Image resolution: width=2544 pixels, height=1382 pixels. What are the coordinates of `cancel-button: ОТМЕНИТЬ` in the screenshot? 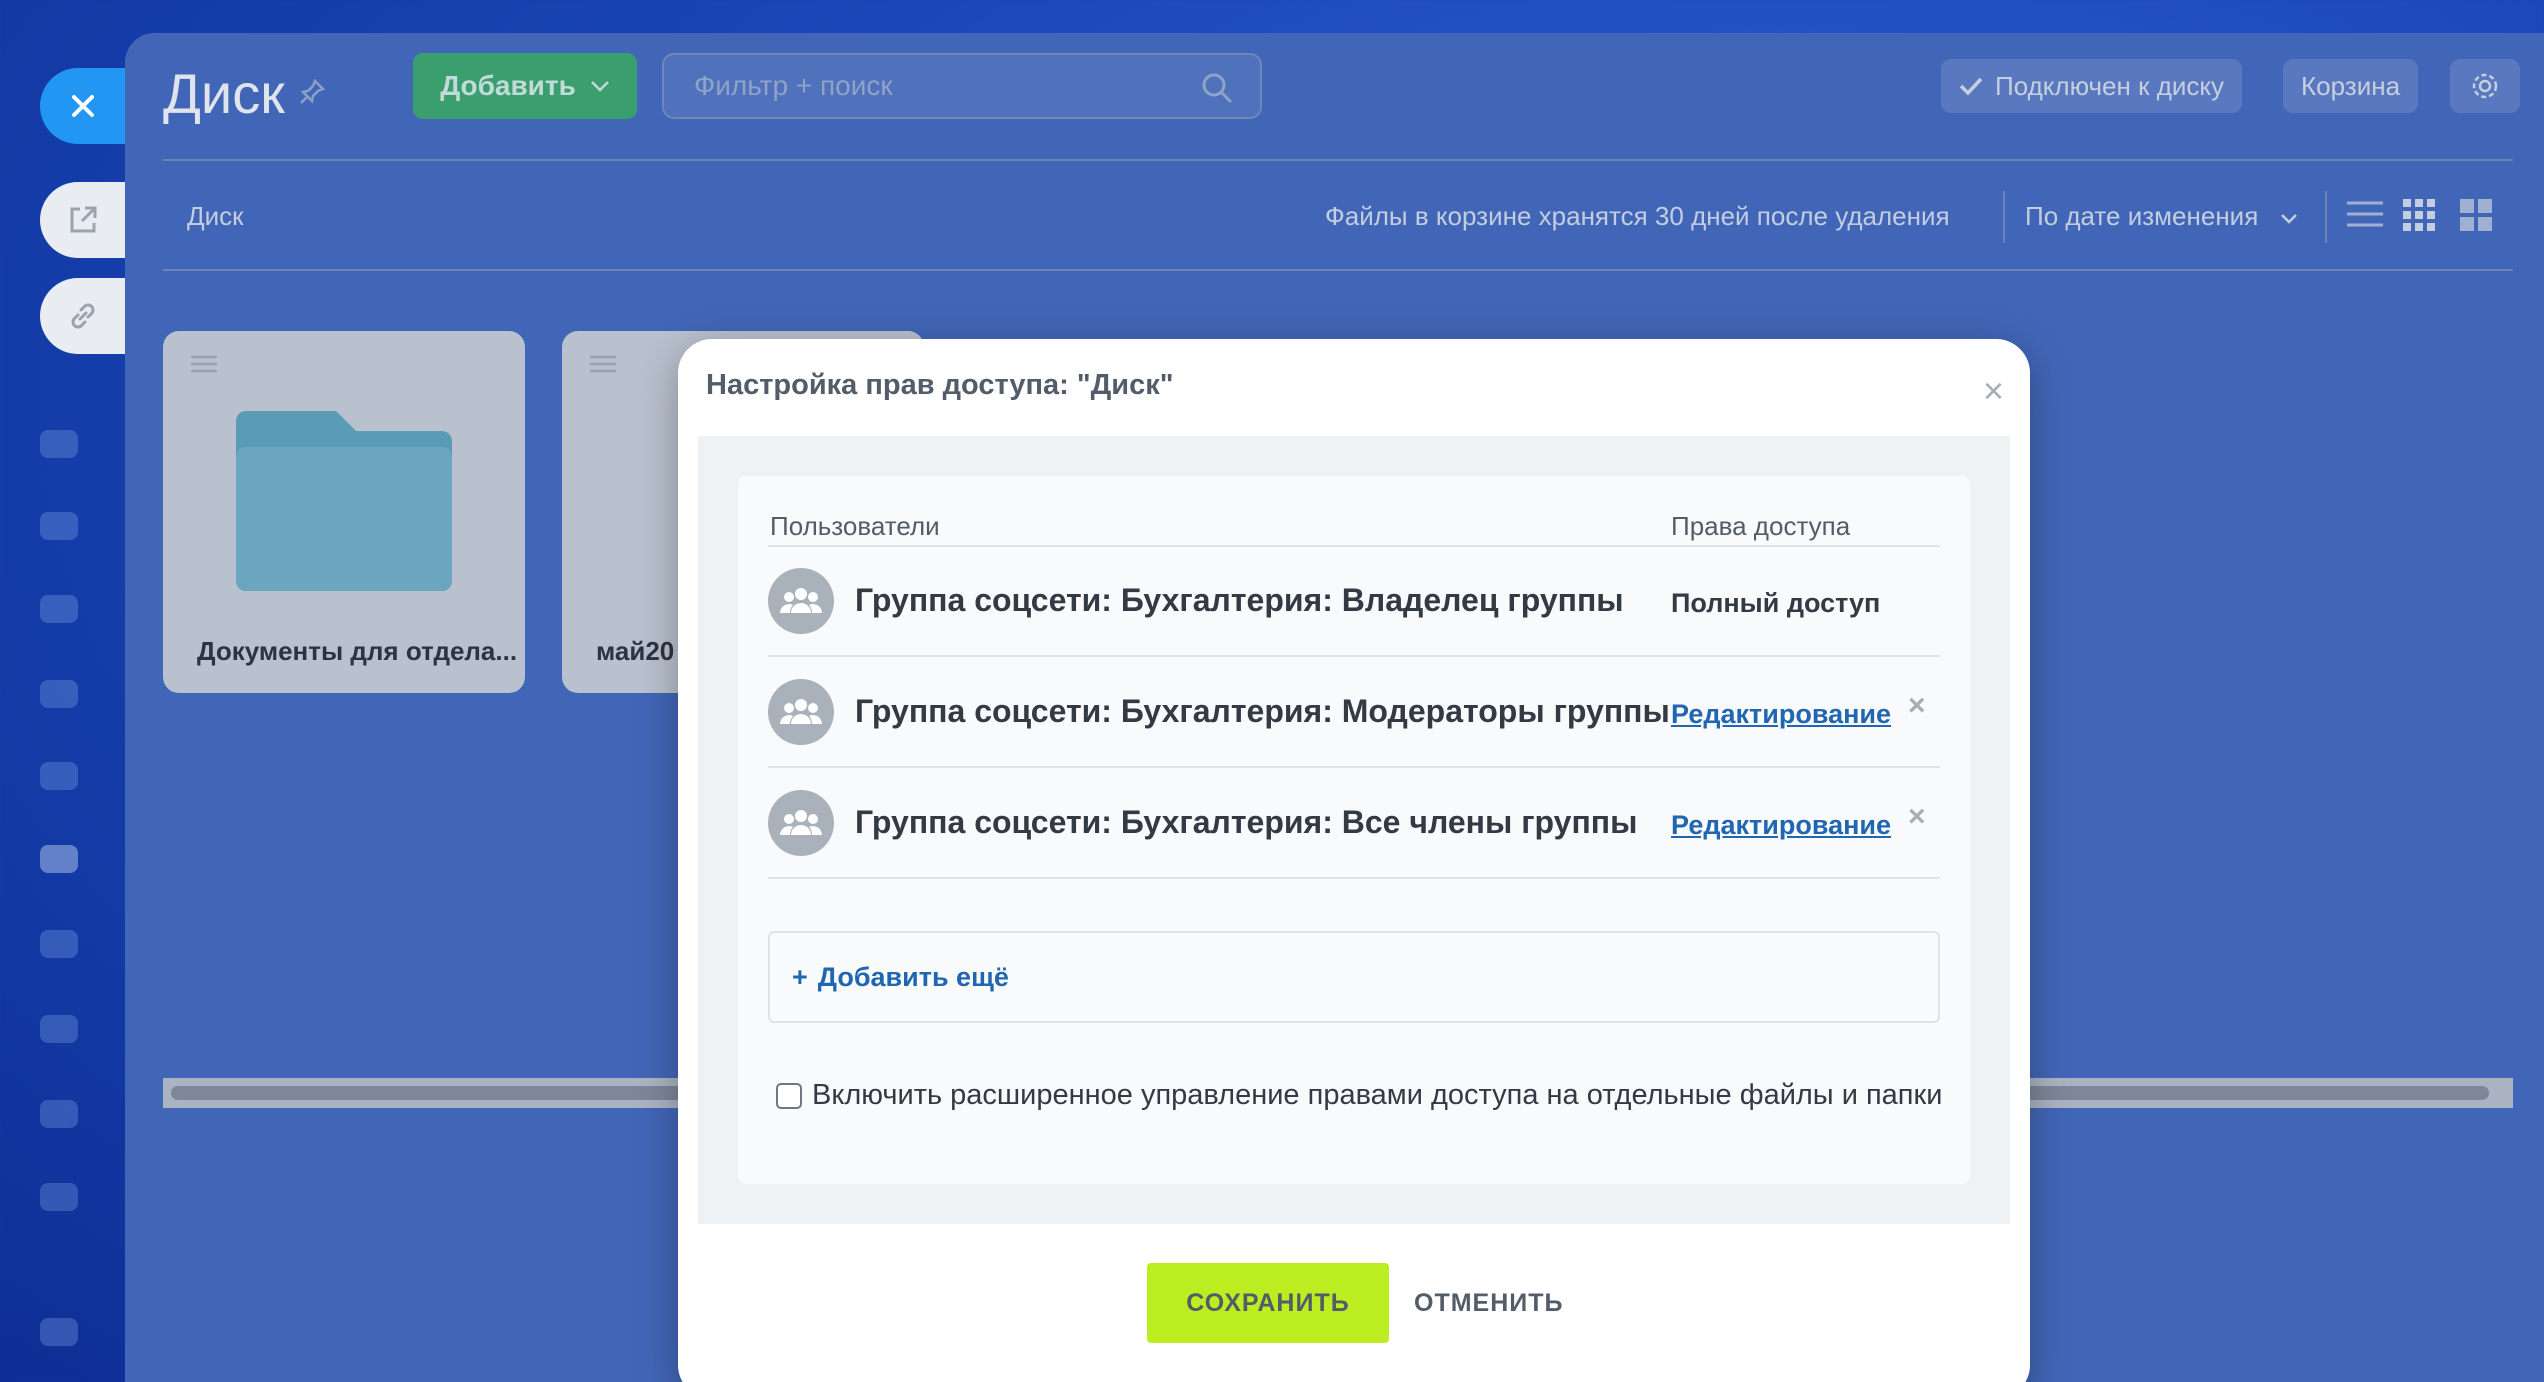 It's located at (1488, 1303).